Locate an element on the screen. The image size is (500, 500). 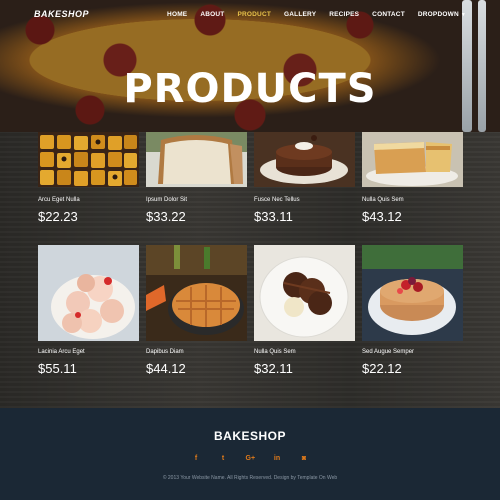
product-image-cookies is located at coordinates (88, 293).